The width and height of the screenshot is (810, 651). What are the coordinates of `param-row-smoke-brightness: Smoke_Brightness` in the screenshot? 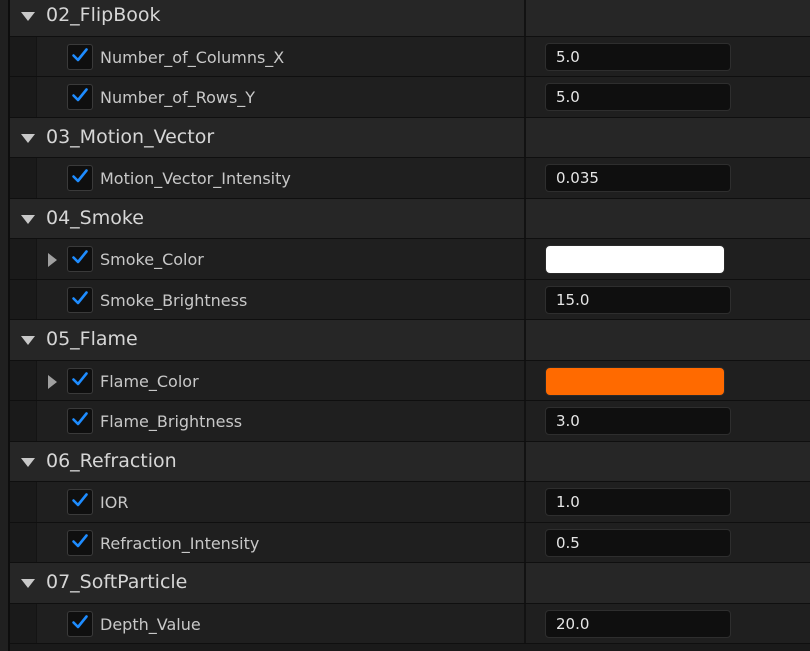 It's located at (410, 299).